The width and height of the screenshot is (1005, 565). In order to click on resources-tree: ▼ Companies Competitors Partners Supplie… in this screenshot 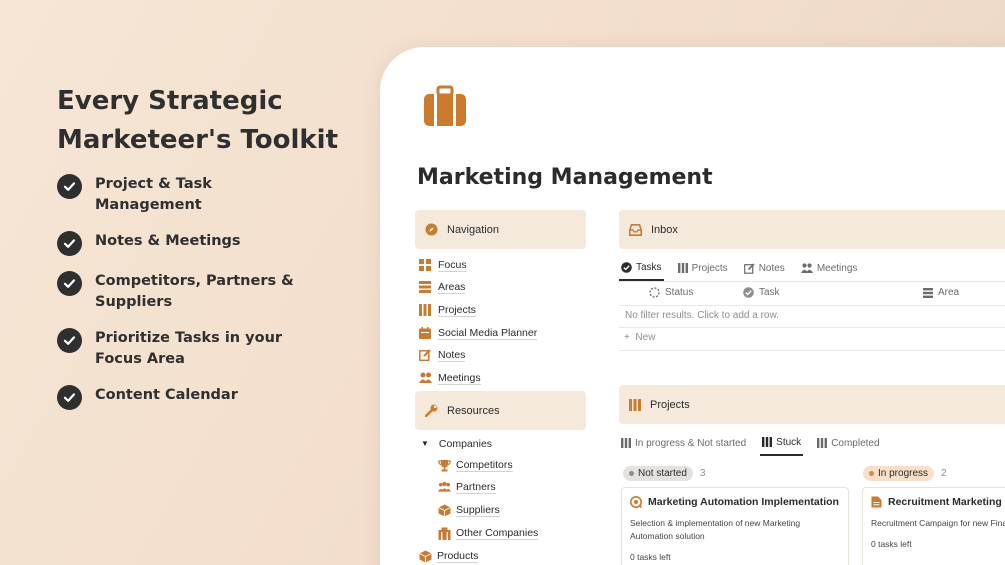, I will do `click(479, 499)`.